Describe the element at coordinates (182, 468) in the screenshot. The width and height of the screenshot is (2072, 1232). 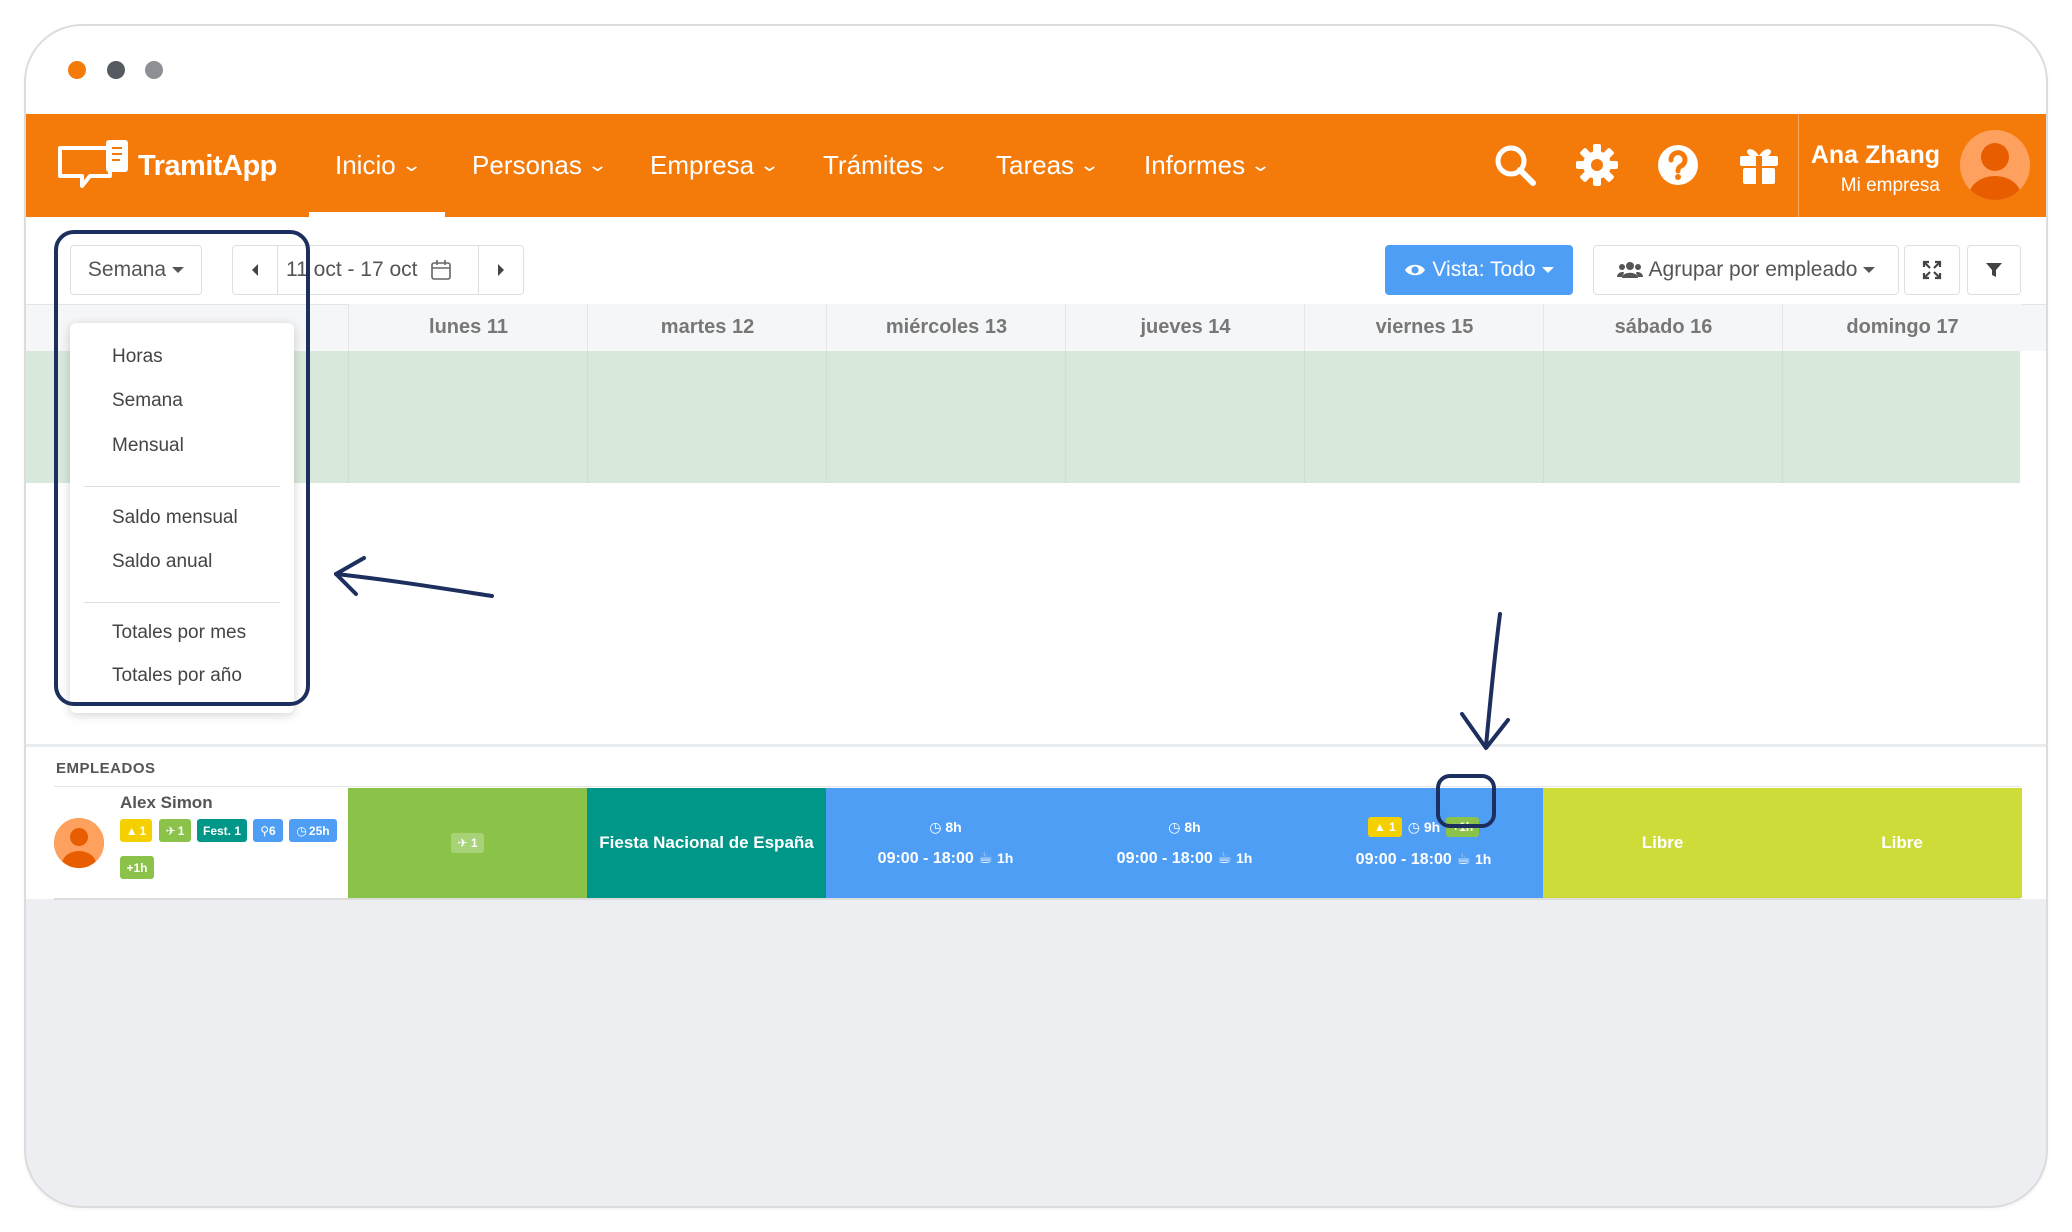
I see `highlight-box` at that location.